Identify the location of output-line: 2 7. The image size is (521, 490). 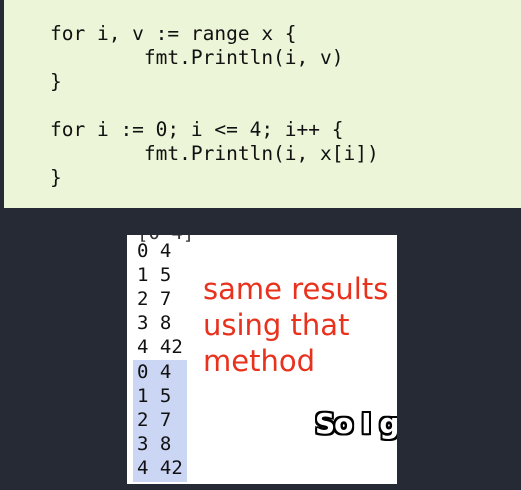
(154, 299).